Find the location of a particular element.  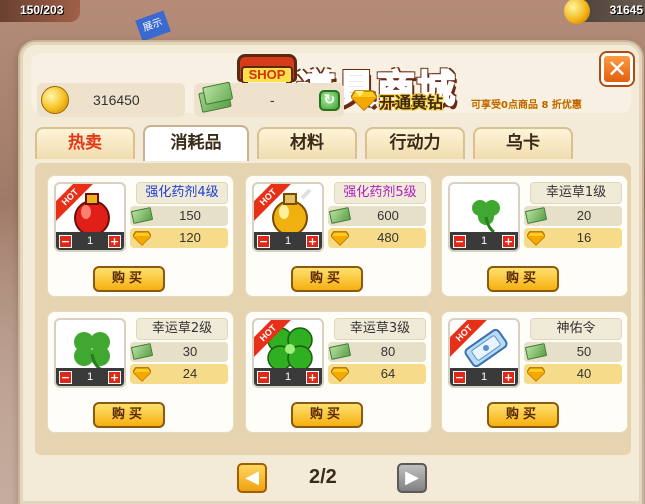

vip-description: 可享受0点商品 8 折优惠 is located at coordinates (526, 105).